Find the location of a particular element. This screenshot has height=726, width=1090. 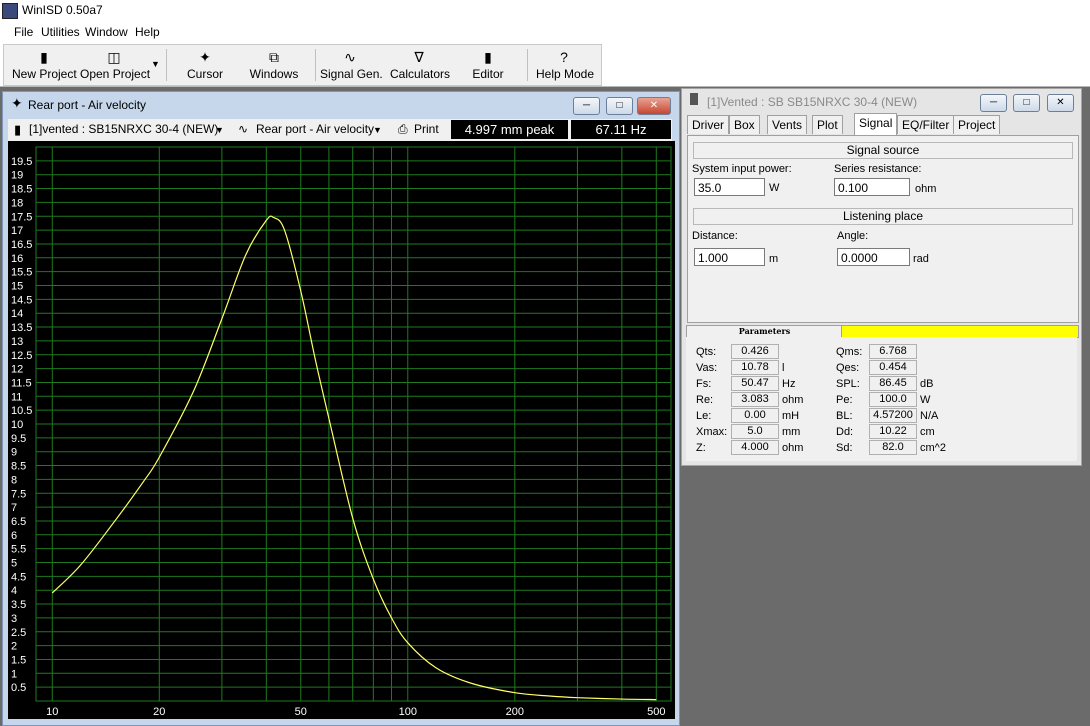

distance-field: 1.000 is located at coordinates (729, 257).